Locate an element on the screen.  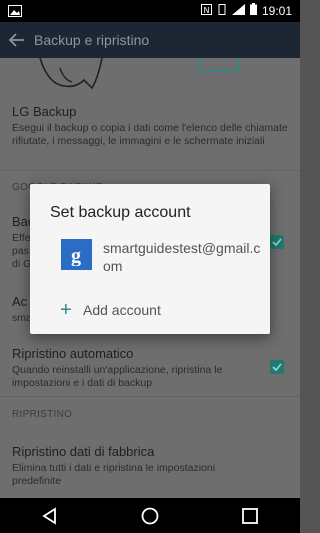
plus-icon: + is located at coordinates (66, 310).